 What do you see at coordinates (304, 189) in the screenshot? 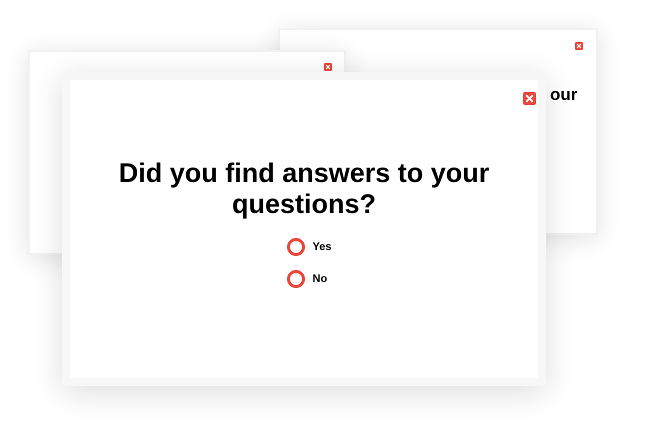
I see `popup-question: Did you find answers to your questions?` at bounding box center [304, 189].